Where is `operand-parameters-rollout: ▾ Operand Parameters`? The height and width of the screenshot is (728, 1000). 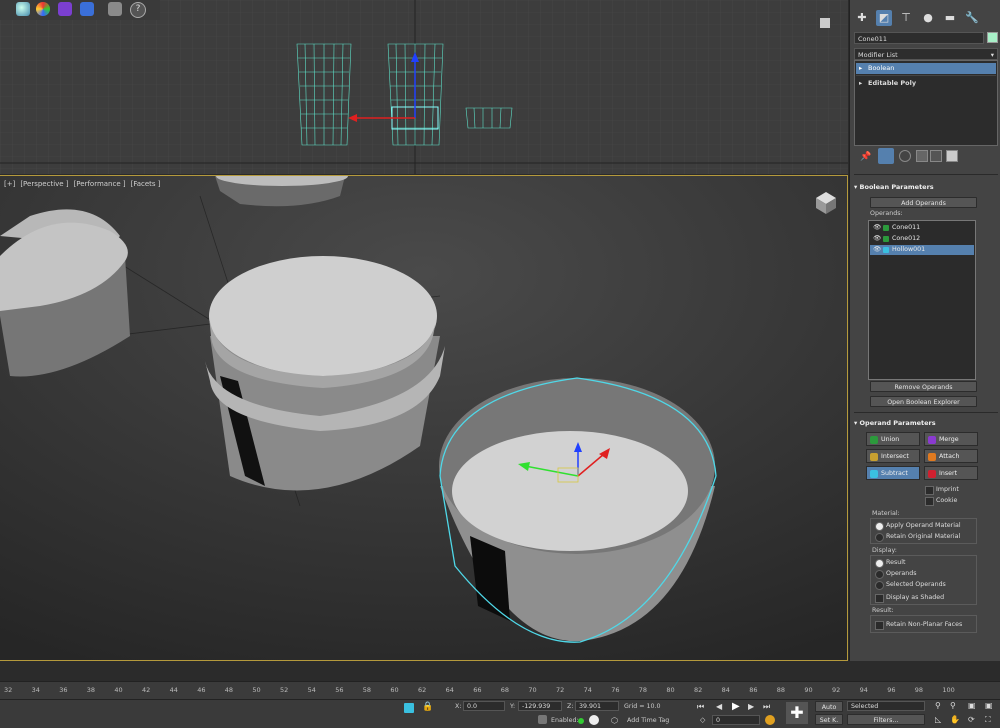
operand-parameters-rollout: ▾ Operand Parameters is located at coordinates (926, 423).